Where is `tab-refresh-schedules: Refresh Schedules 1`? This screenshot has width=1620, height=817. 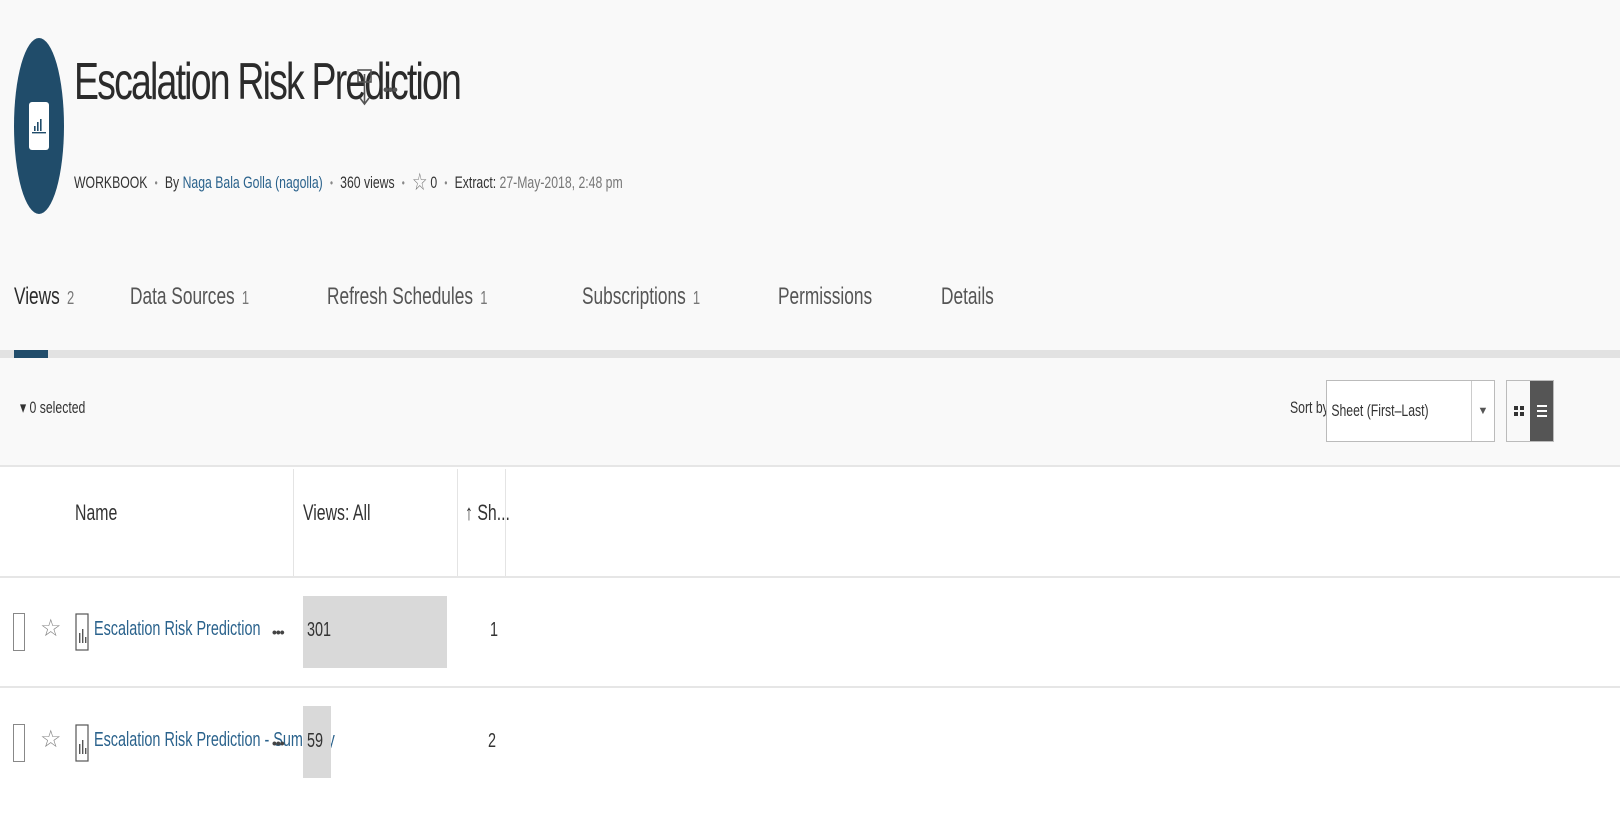 tab-refresh-schedules: Refresh Schedules 1 is located at coordinates (407, 297).